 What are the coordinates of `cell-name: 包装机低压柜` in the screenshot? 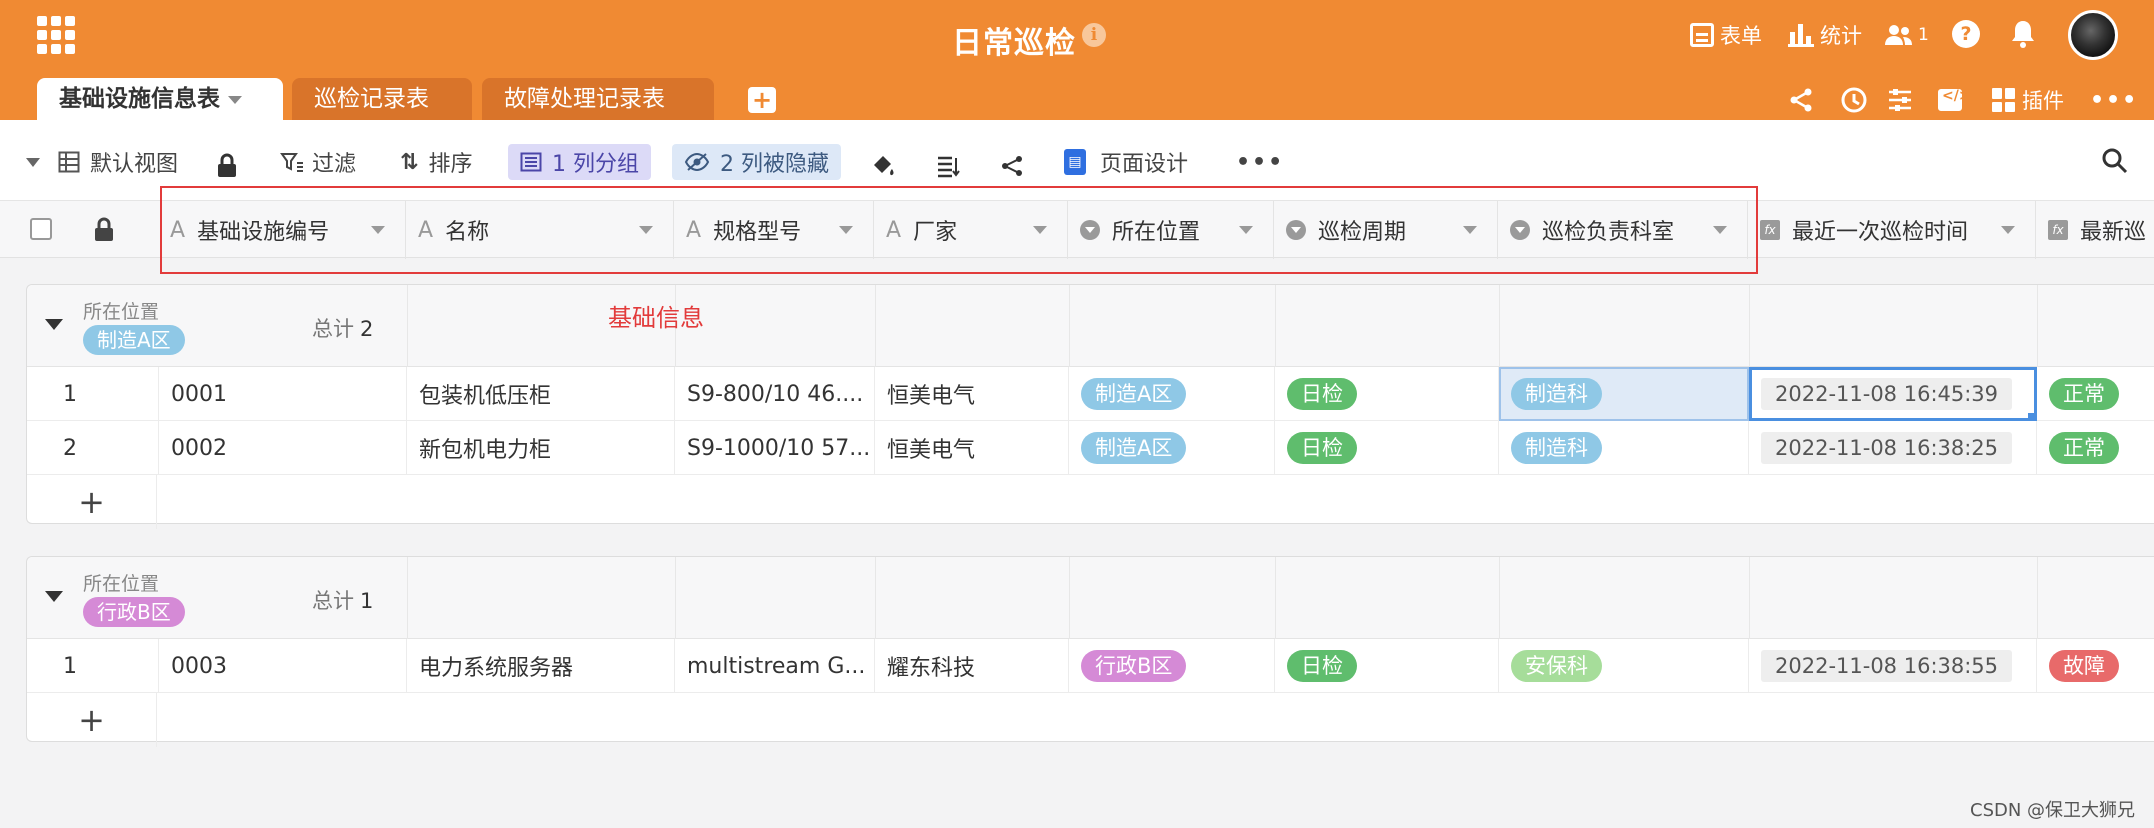 It's located at (541, 394).